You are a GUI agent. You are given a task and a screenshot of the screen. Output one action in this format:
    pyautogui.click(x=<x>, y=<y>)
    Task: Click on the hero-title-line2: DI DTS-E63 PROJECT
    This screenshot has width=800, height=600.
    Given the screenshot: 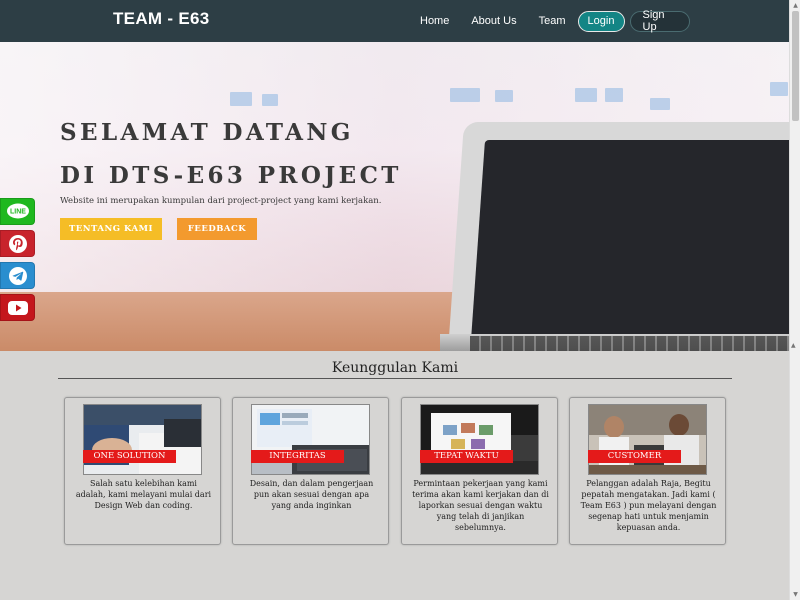 What is the action you would take?
    pyautogui.click(x=231, y=175)
    